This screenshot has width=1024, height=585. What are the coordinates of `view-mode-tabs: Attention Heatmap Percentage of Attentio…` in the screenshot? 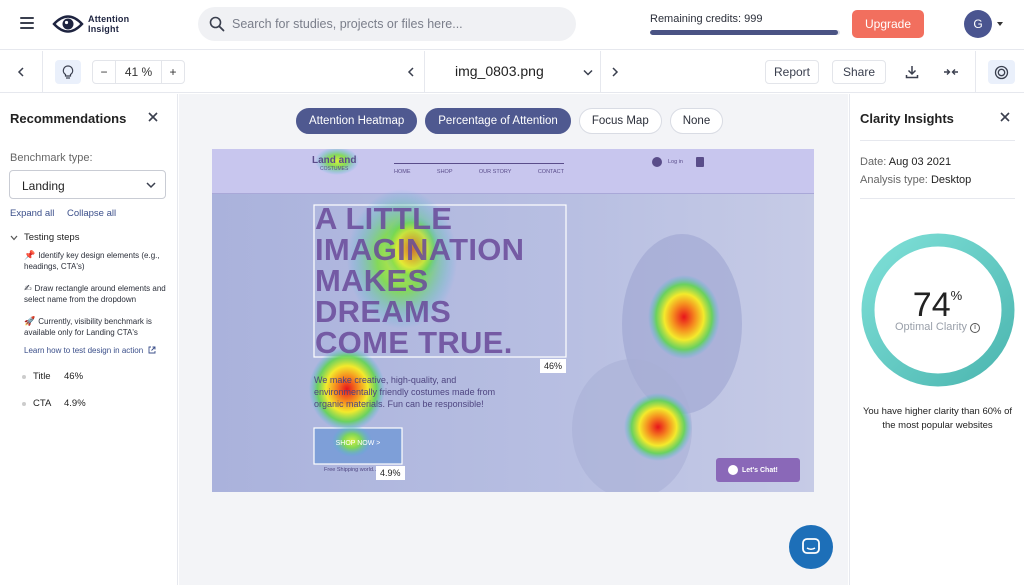 It's located at (513, 121).